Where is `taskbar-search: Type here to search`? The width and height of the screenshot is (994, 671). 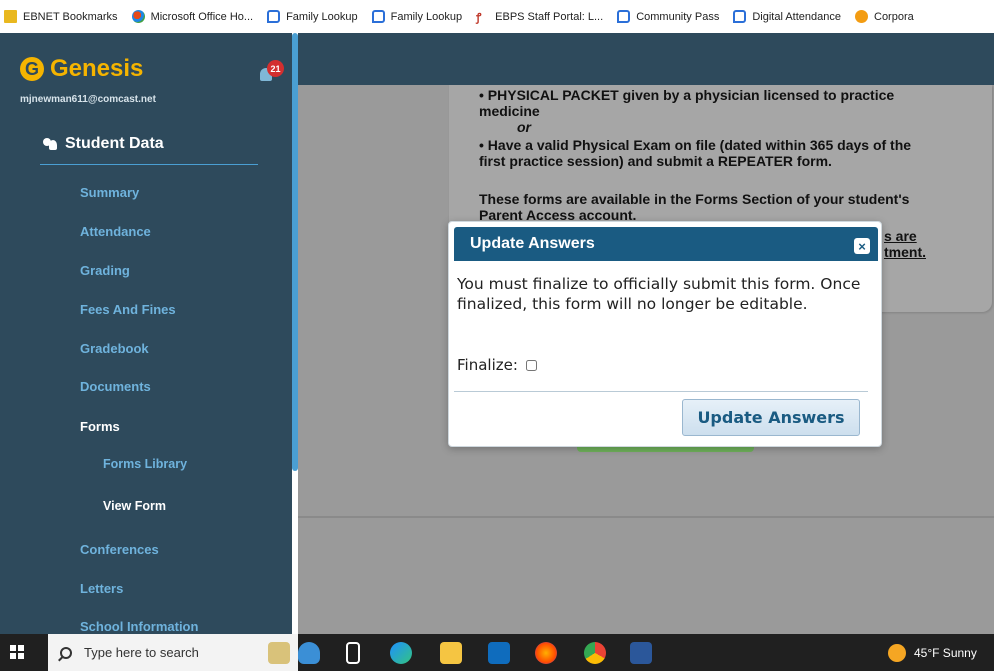
taskbar-search: Type here to search is located at coordinates (173, 652).